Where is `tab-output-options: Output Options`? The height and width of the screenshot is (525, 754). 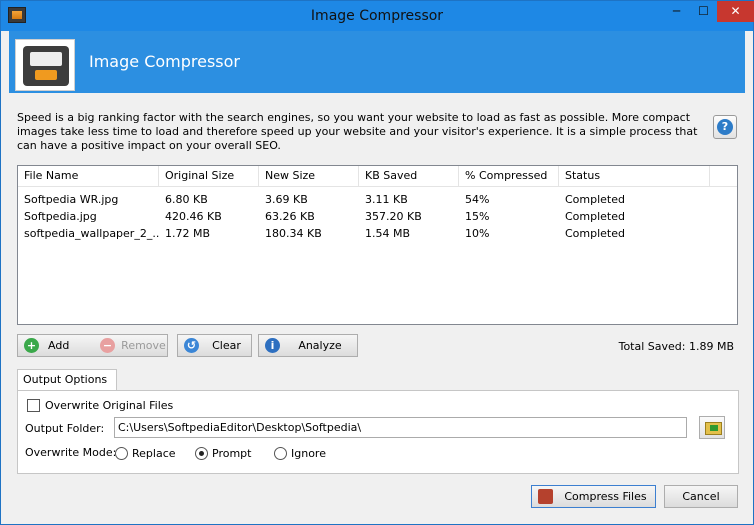
tab-output-options: Output Options is located at coordinates (67, 380).